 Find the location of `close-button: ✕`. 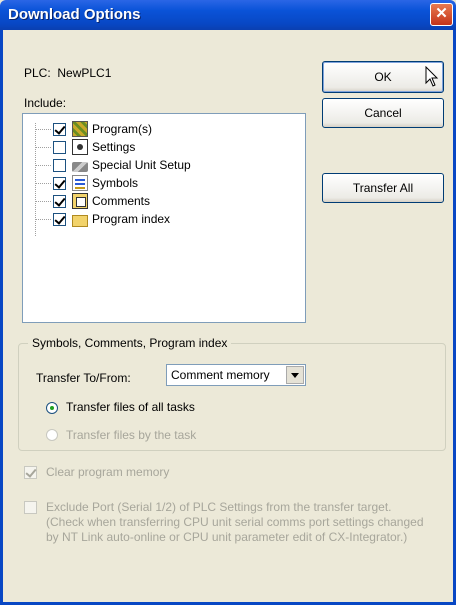

close-button: ✕ is located at coordinates (441, 14).